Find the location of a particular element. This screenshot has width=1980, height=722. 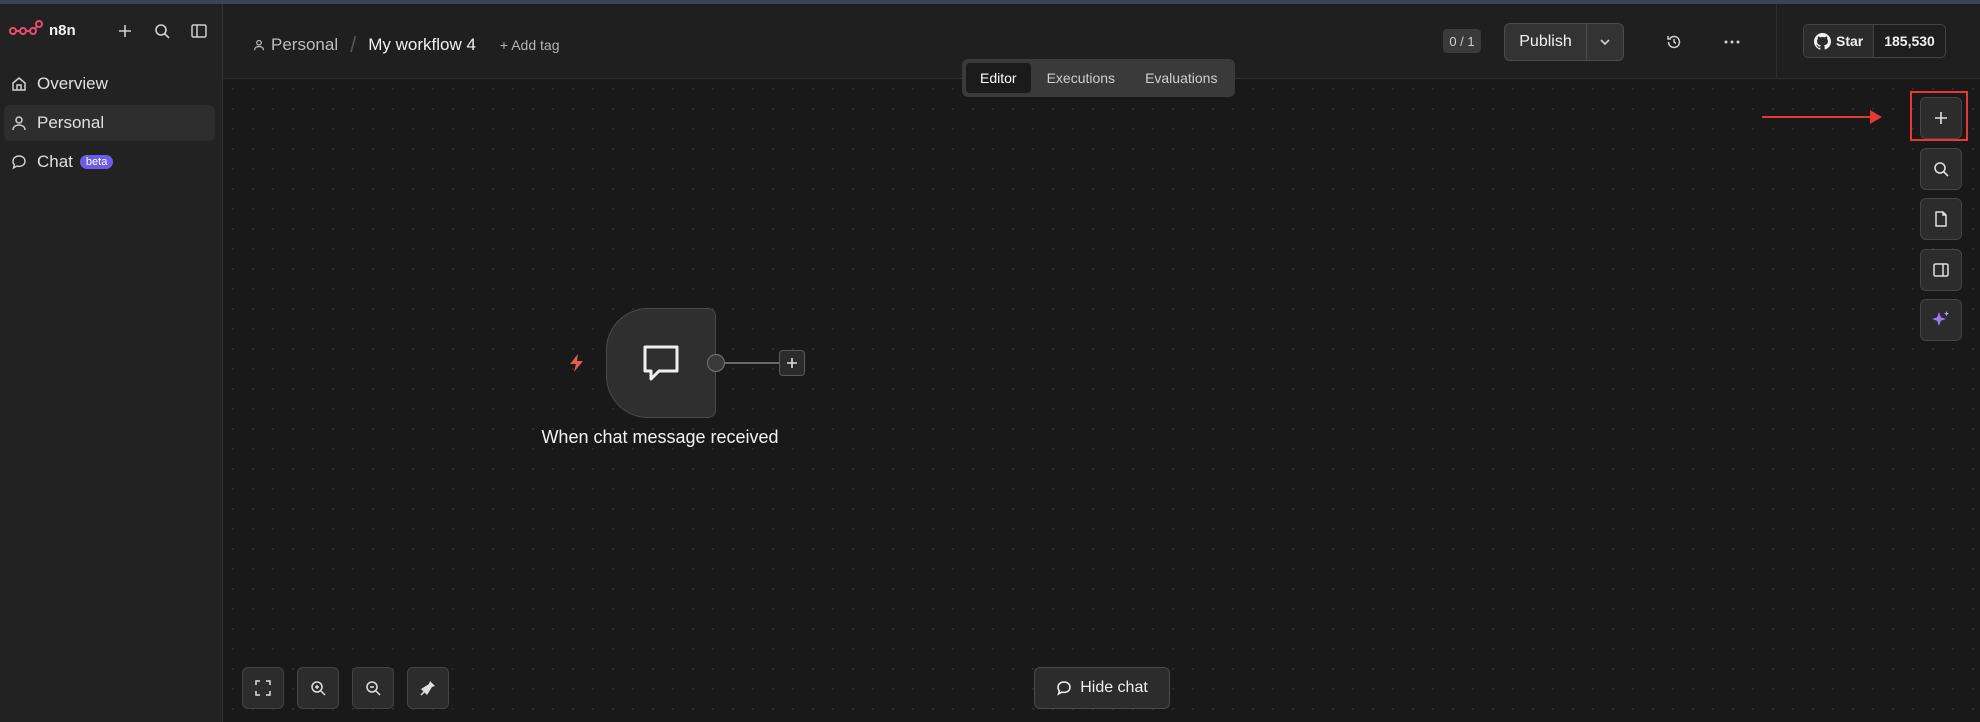

zoom-in-button is located at coordinates (318, 688).